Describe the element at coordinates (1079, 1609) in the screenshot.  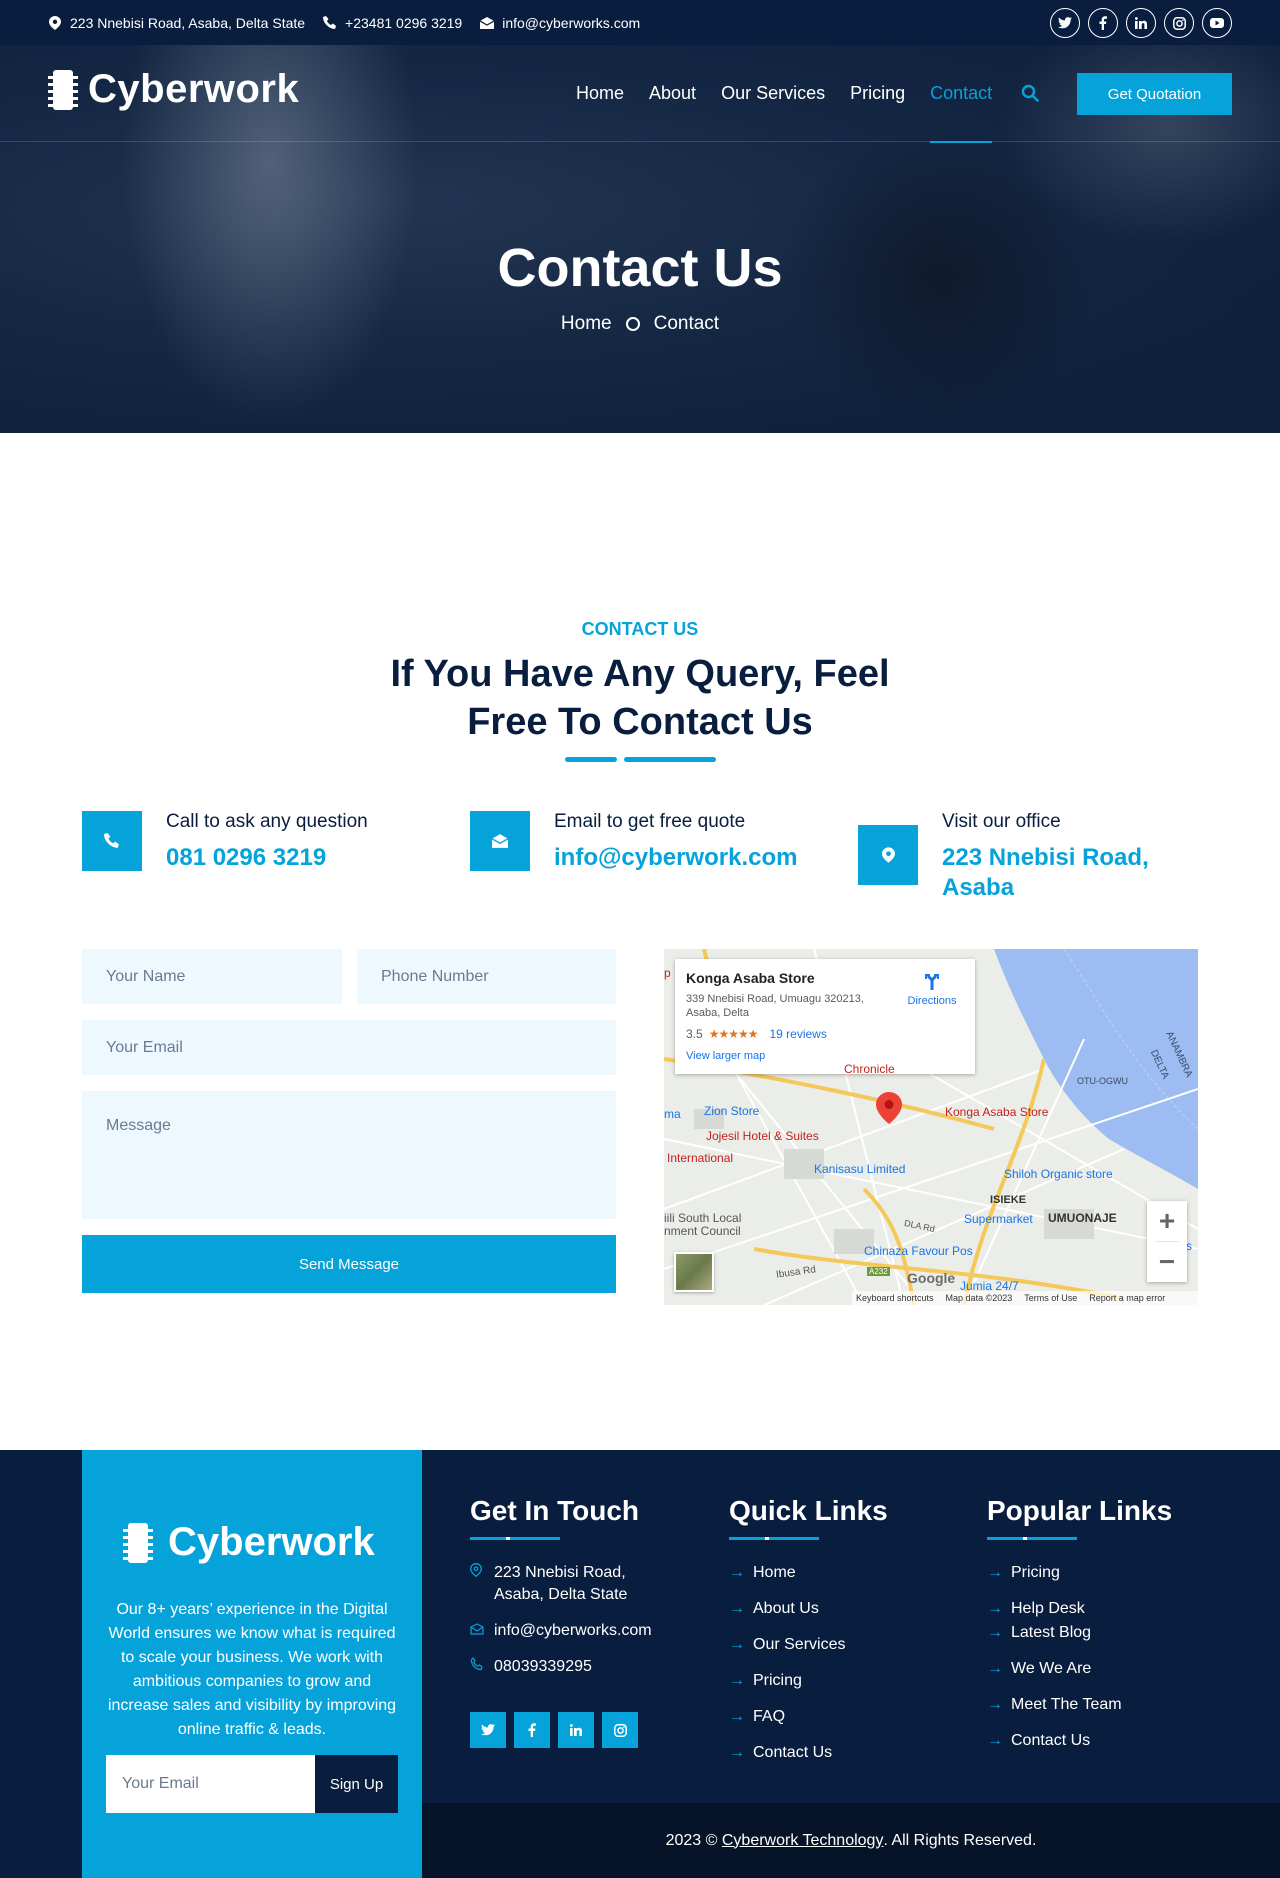
I see `popular-link: → Help Desk` at that location.